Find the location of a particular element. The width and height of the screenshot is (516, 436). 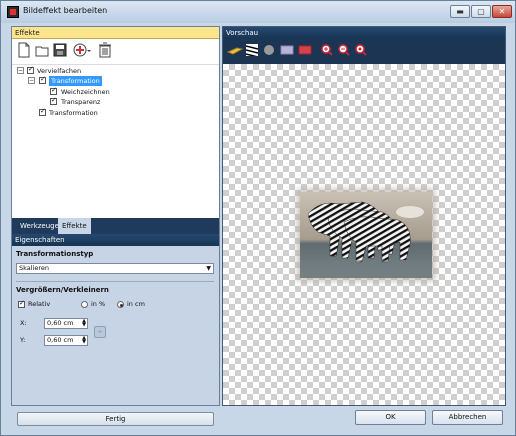

purple-rect-icon is located at coordinates (287, 50).